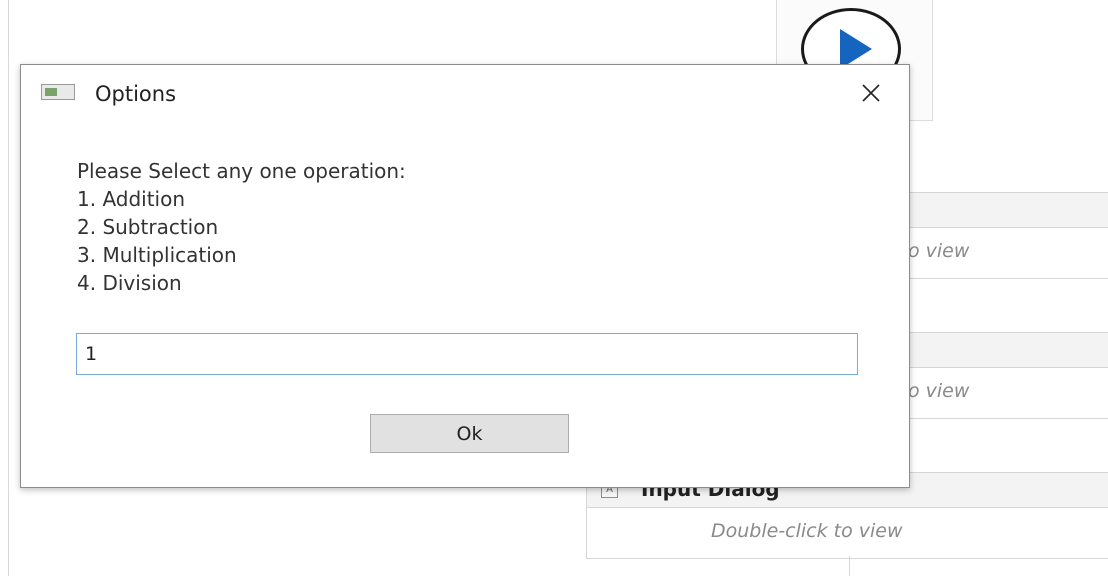  I want to click on flow-connector, so click(849, 566).